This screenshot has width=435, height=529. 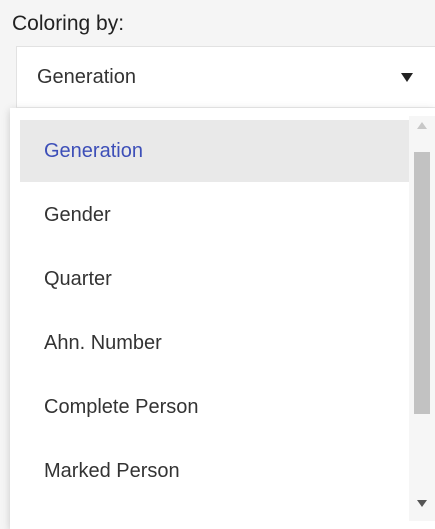 What do you see at coordinates (214, 215) in the screenshot?
I see `option-gender: Gender` at bounding box center [214, 215].